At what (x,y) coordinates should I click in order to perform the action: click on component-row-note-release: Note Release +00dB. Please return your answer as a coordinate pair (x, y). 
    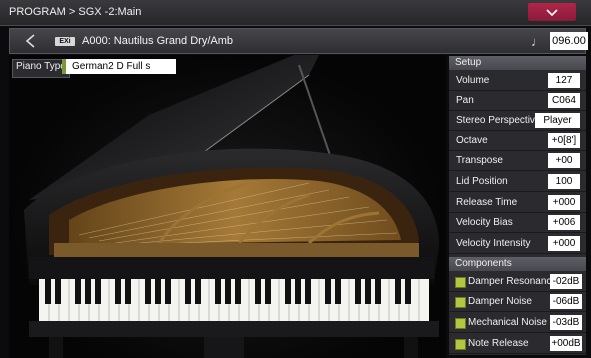
    Looking at the image, I should click on (517, 344).